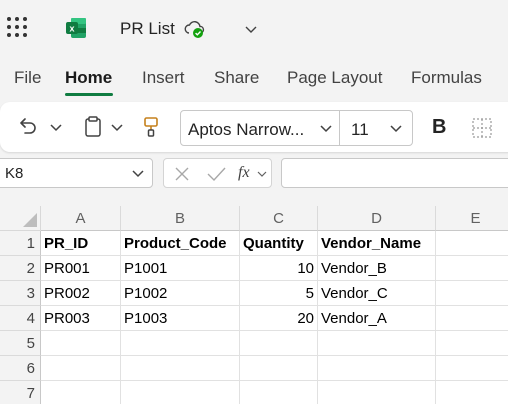  What do you see at coordinates (20, 243) in the screenshot?
I see `row-header-1: 1` at bounding box center [20, 243].